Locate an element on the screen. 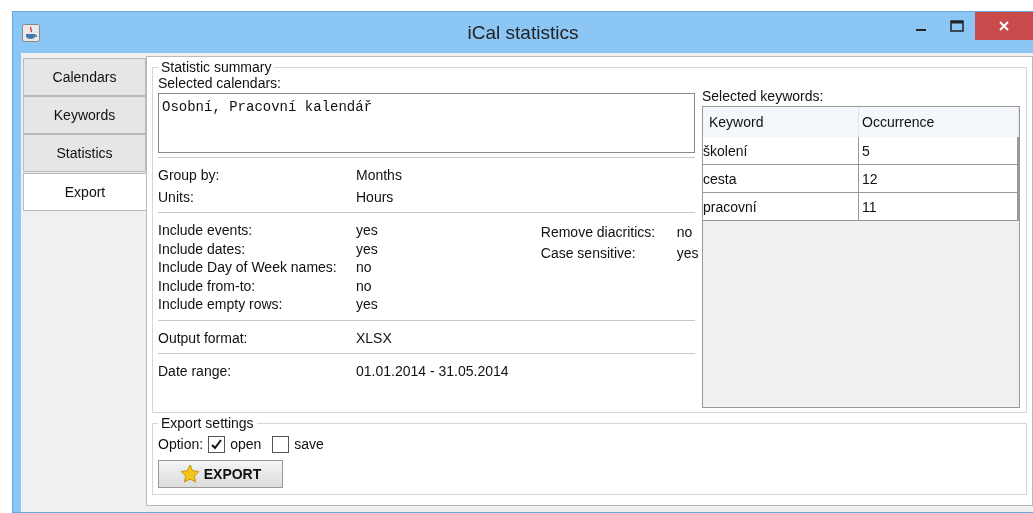 The image size is (1033, 513). minimize-icon is located at coordinates (921, 30).